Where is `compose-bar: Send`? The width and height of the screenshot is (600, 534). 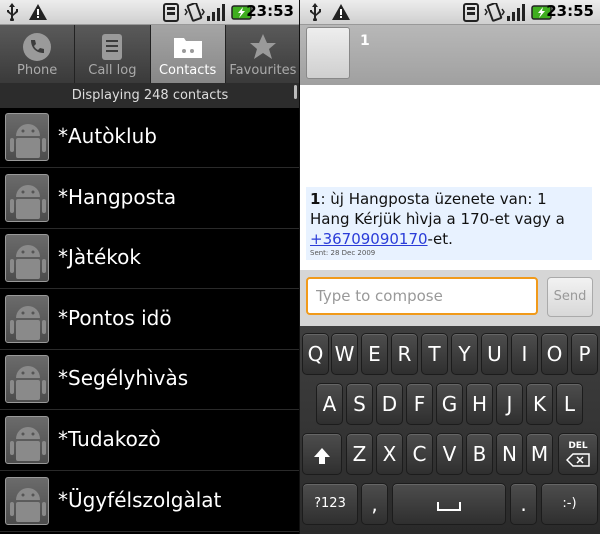 compose-bar: Send is located at coordinates (450, 298).